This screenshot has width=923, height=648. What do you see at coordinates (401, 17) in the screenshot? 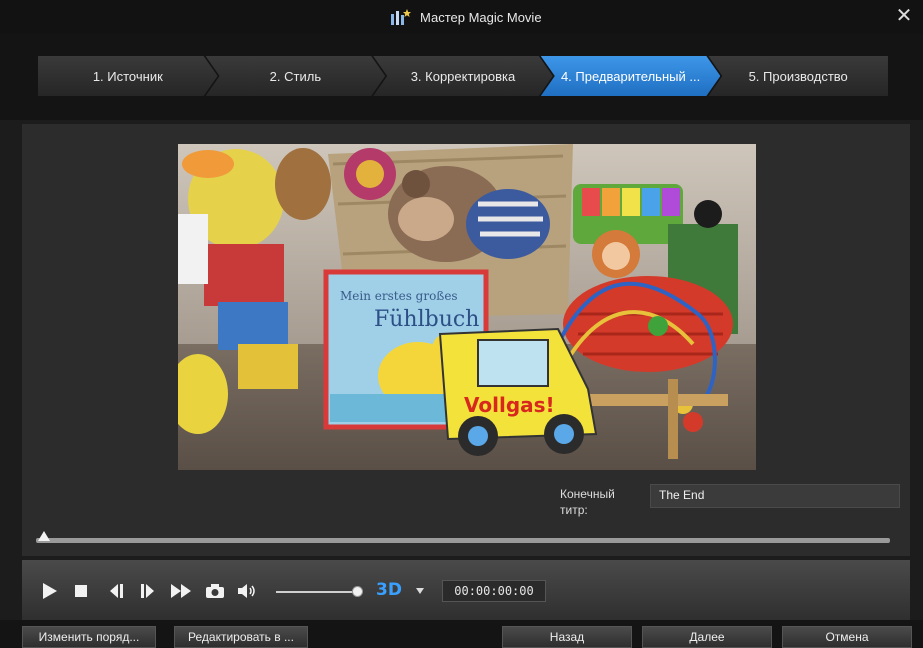
I see `magic-movie-icon` at bounding box center [401, 17].